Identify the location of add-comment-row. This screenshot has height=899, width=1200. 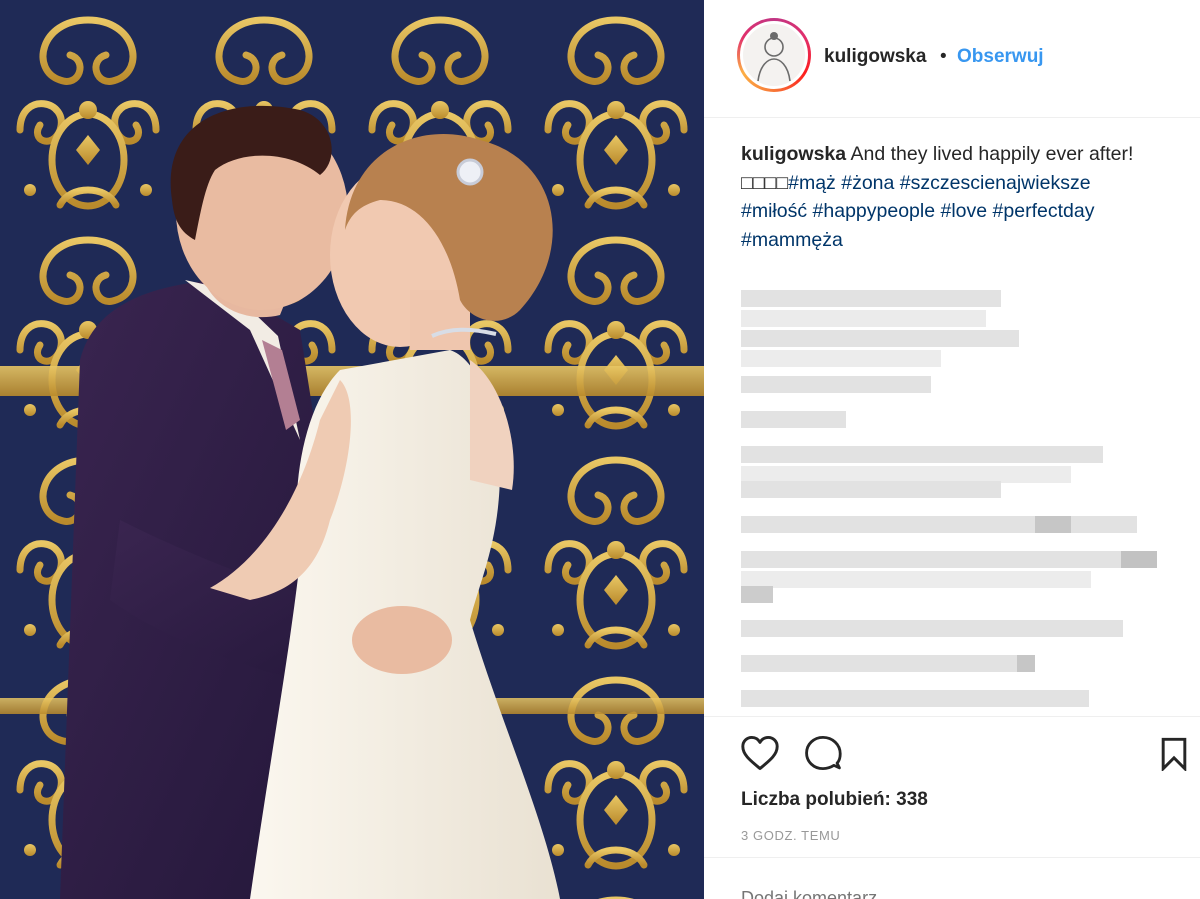
(952, 878).